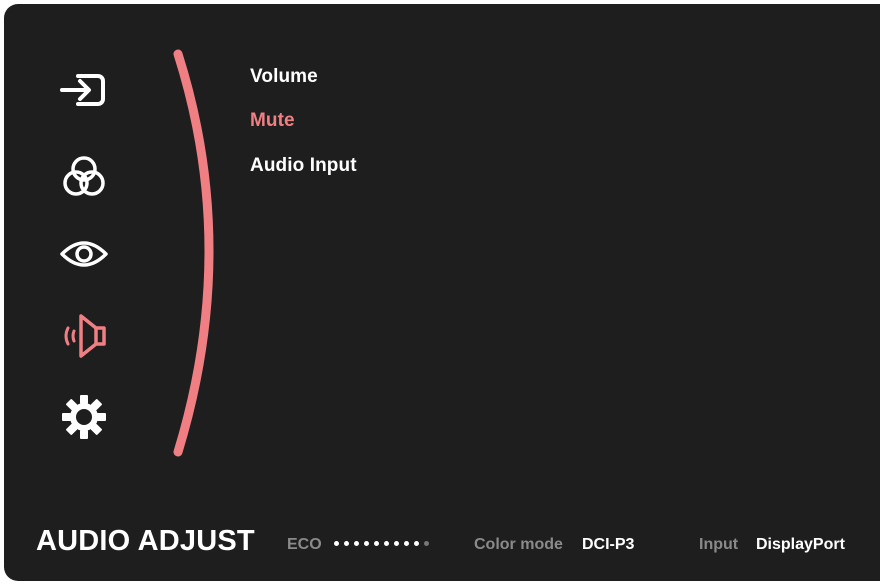 This screenshot has width=880, height=585. I want to click on input-value: DisplayPort, so click(800, 544).